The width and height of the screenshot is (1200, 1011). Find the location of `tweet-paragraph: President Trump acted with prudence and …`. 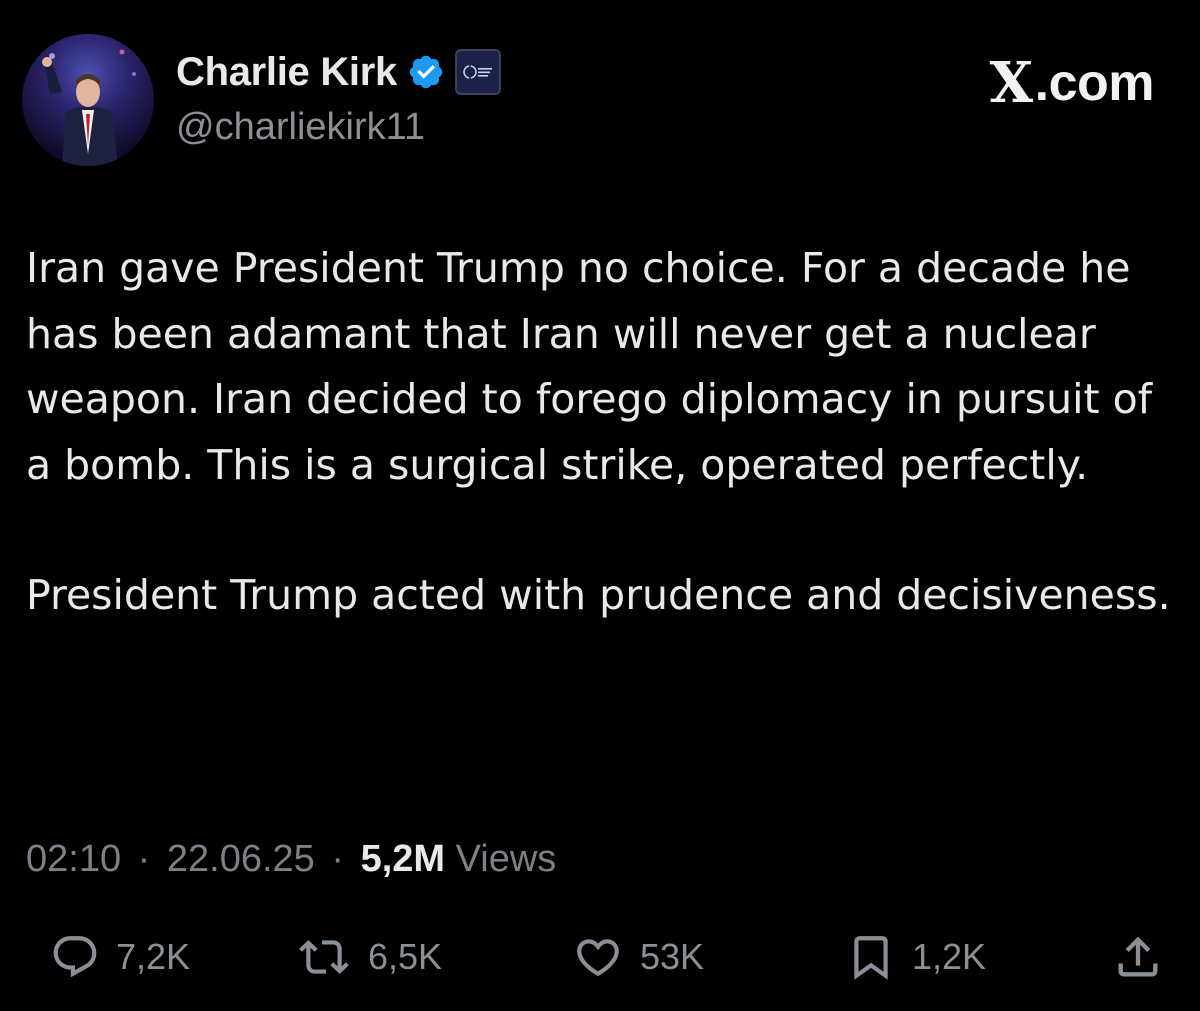

tweet-paragraph: President Trump acted with prudence and … is located at coordinates (598, 595).